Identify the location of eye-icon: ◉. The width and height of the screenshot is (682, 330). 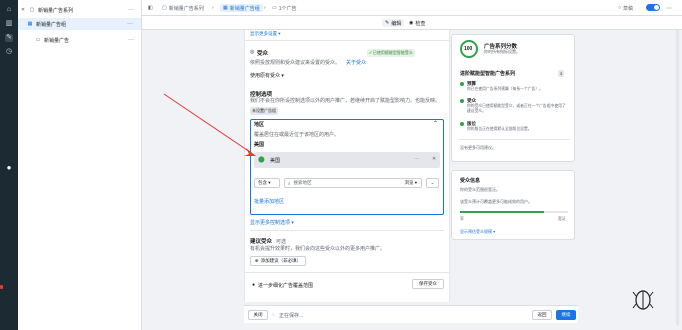
(411, 23).